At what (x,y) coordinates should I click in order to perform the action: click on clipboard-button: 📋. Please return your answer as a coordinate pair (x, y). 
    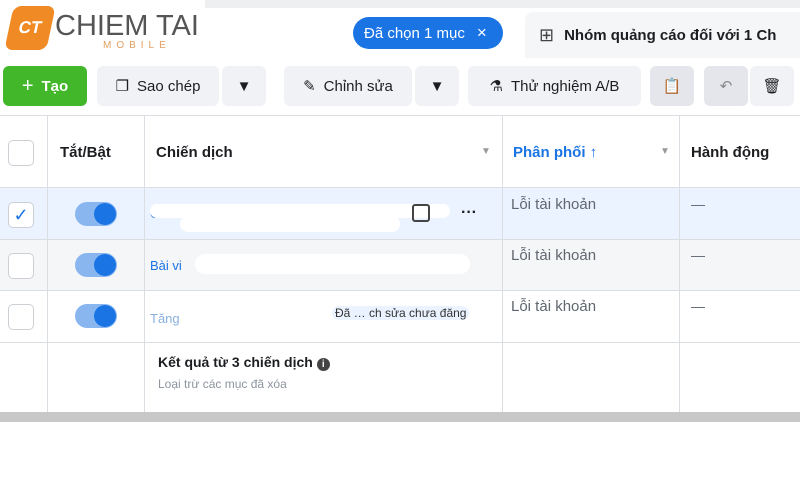
    Looking at the image, I should click on (672, 86).